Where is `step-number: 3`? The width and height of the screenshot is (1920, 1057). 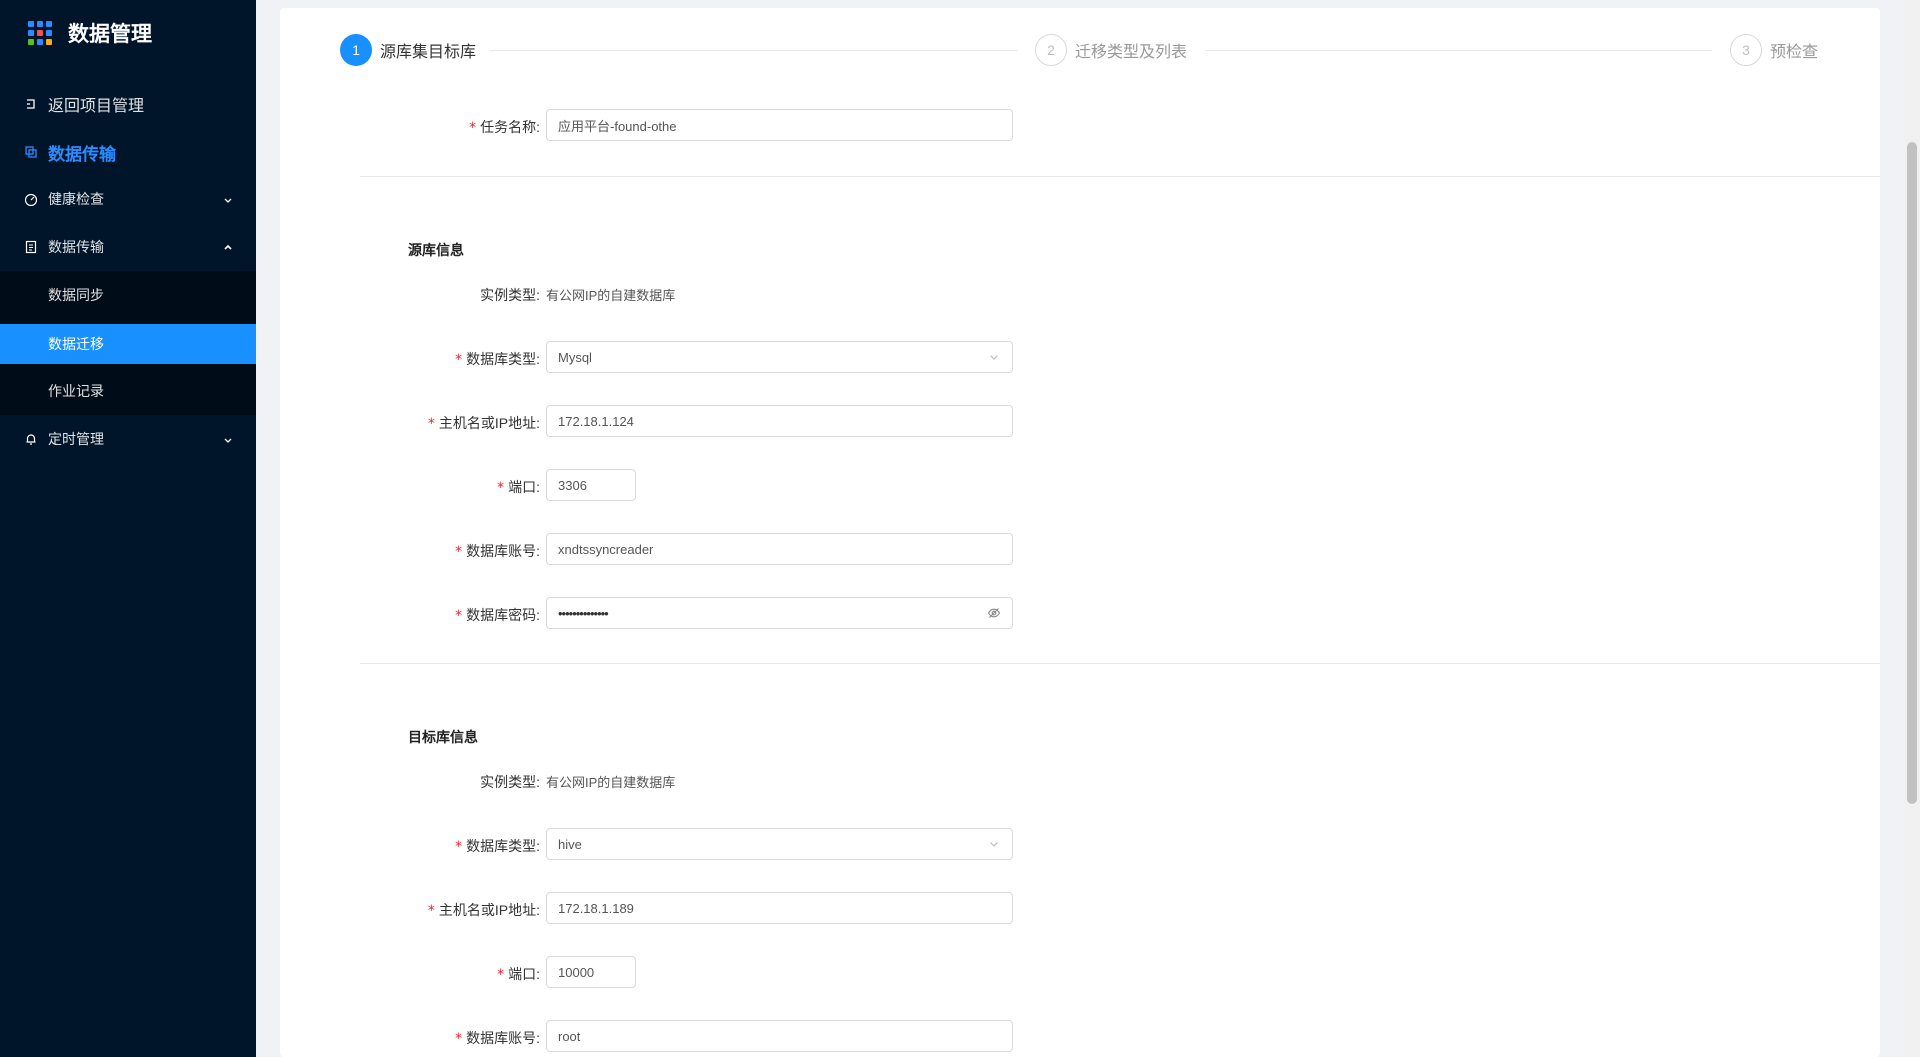 step-number: 3 is located at coordinates (1746, 50).